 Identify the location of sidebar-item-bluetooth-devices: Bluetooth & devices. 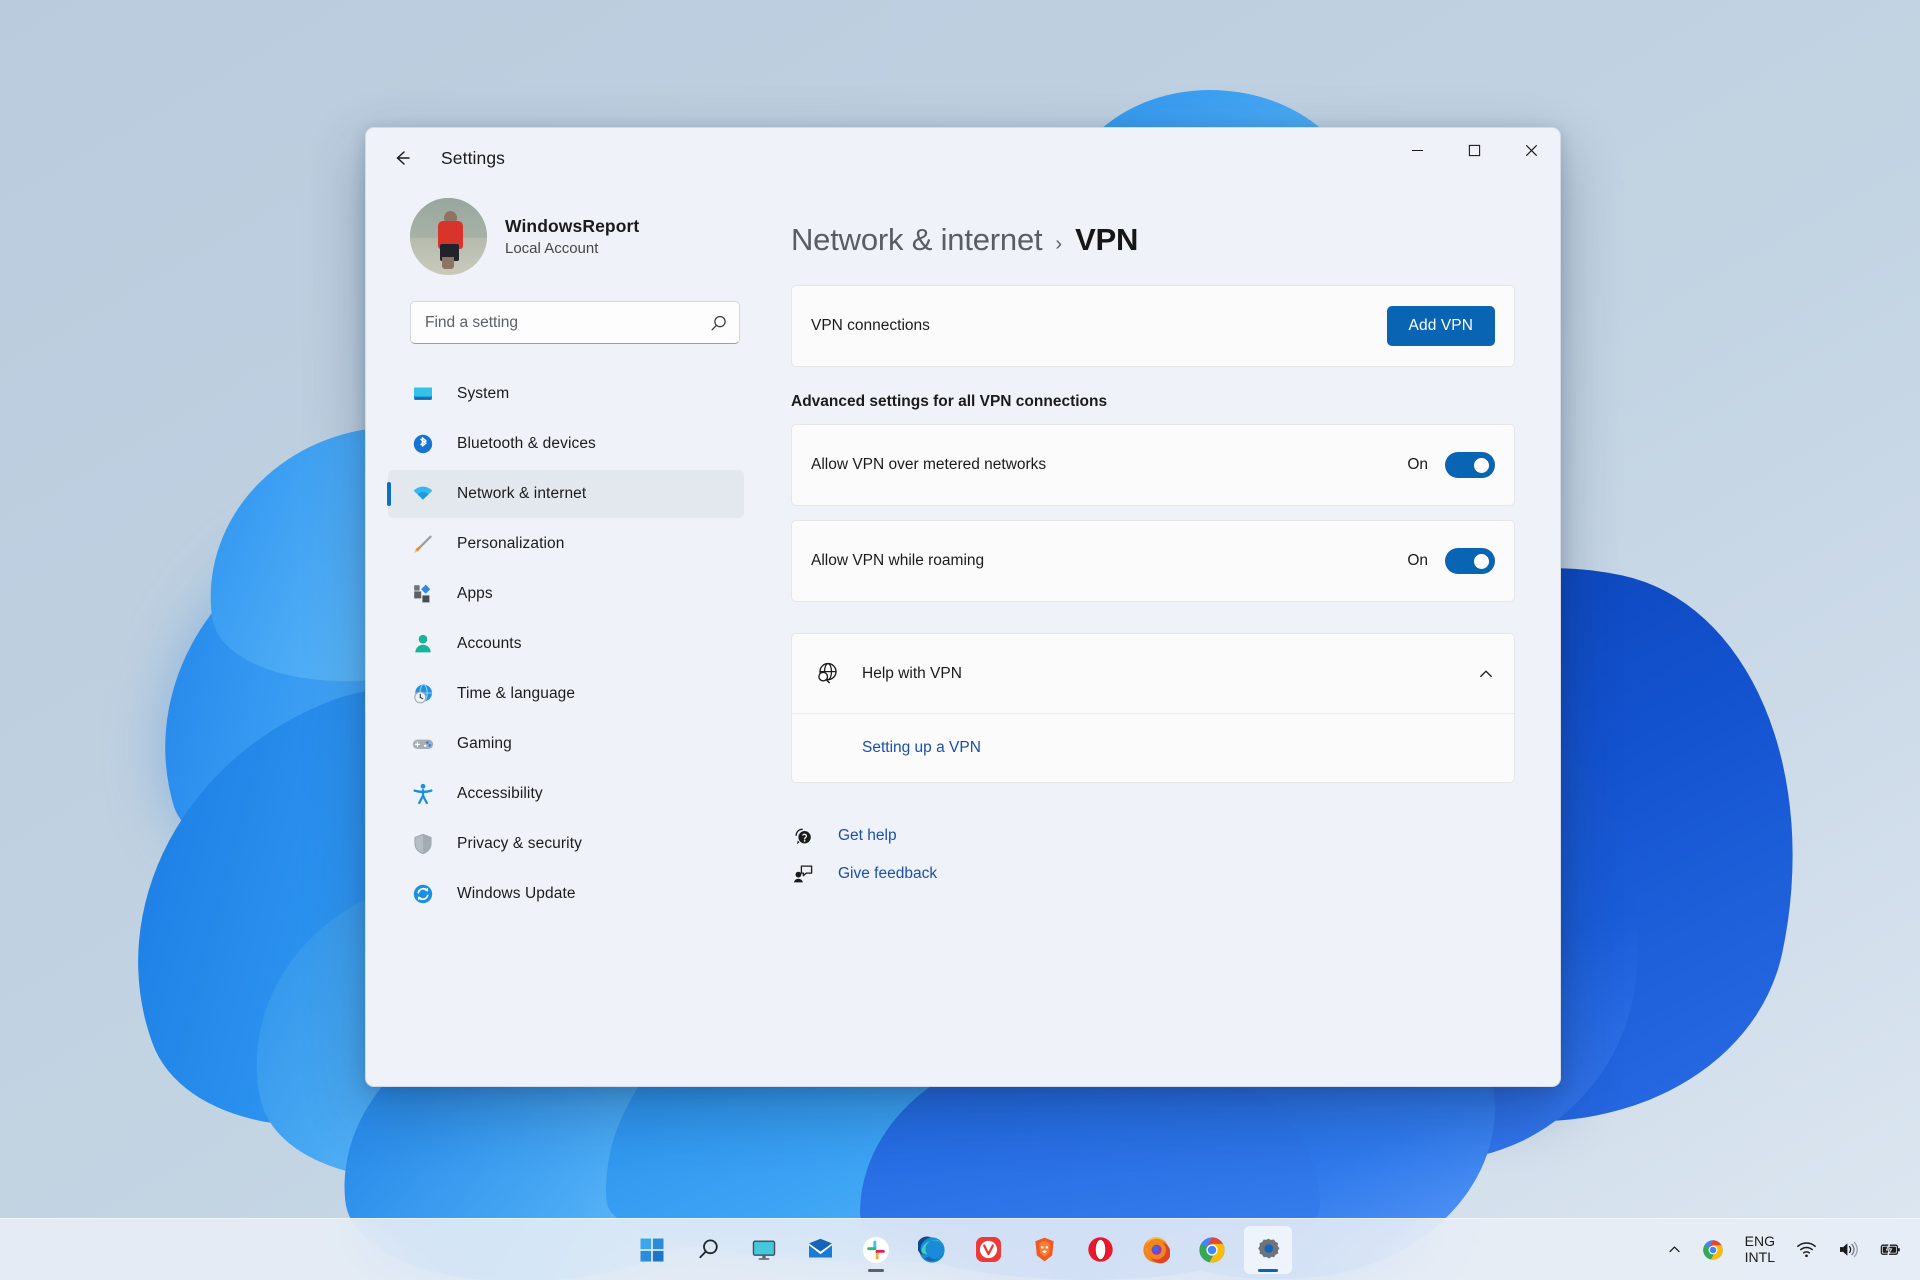
(566, 444).